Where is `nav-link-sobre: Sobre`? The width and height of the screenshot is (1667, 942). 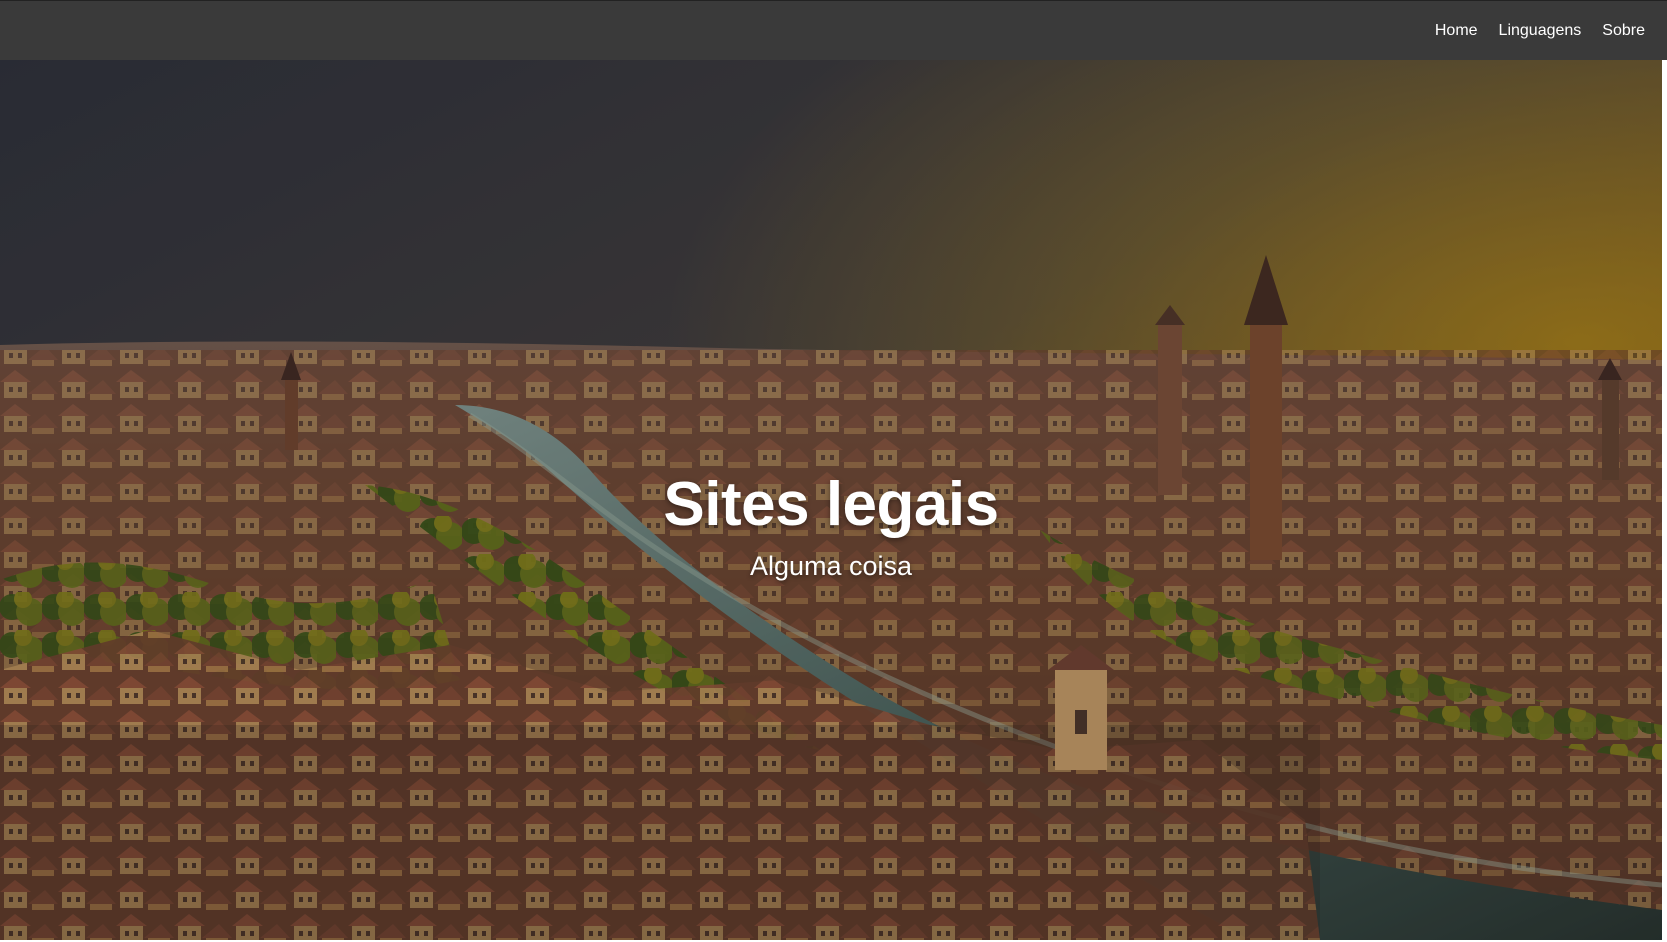
nav-link-sobre: Sobre is located at coordinates (1623, 31).